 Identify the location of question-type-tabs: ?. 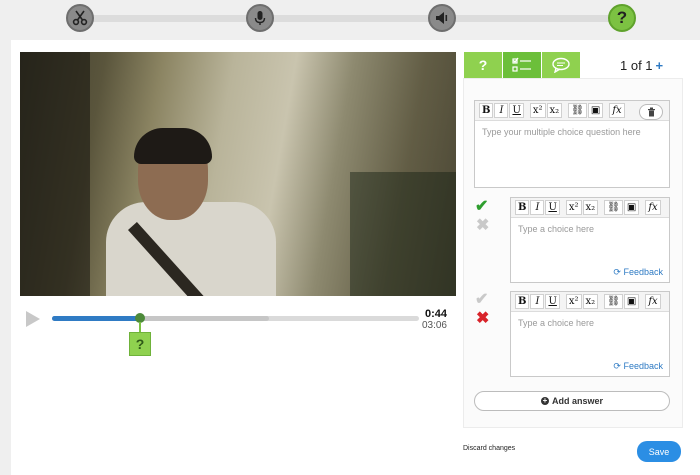
(522, 65).